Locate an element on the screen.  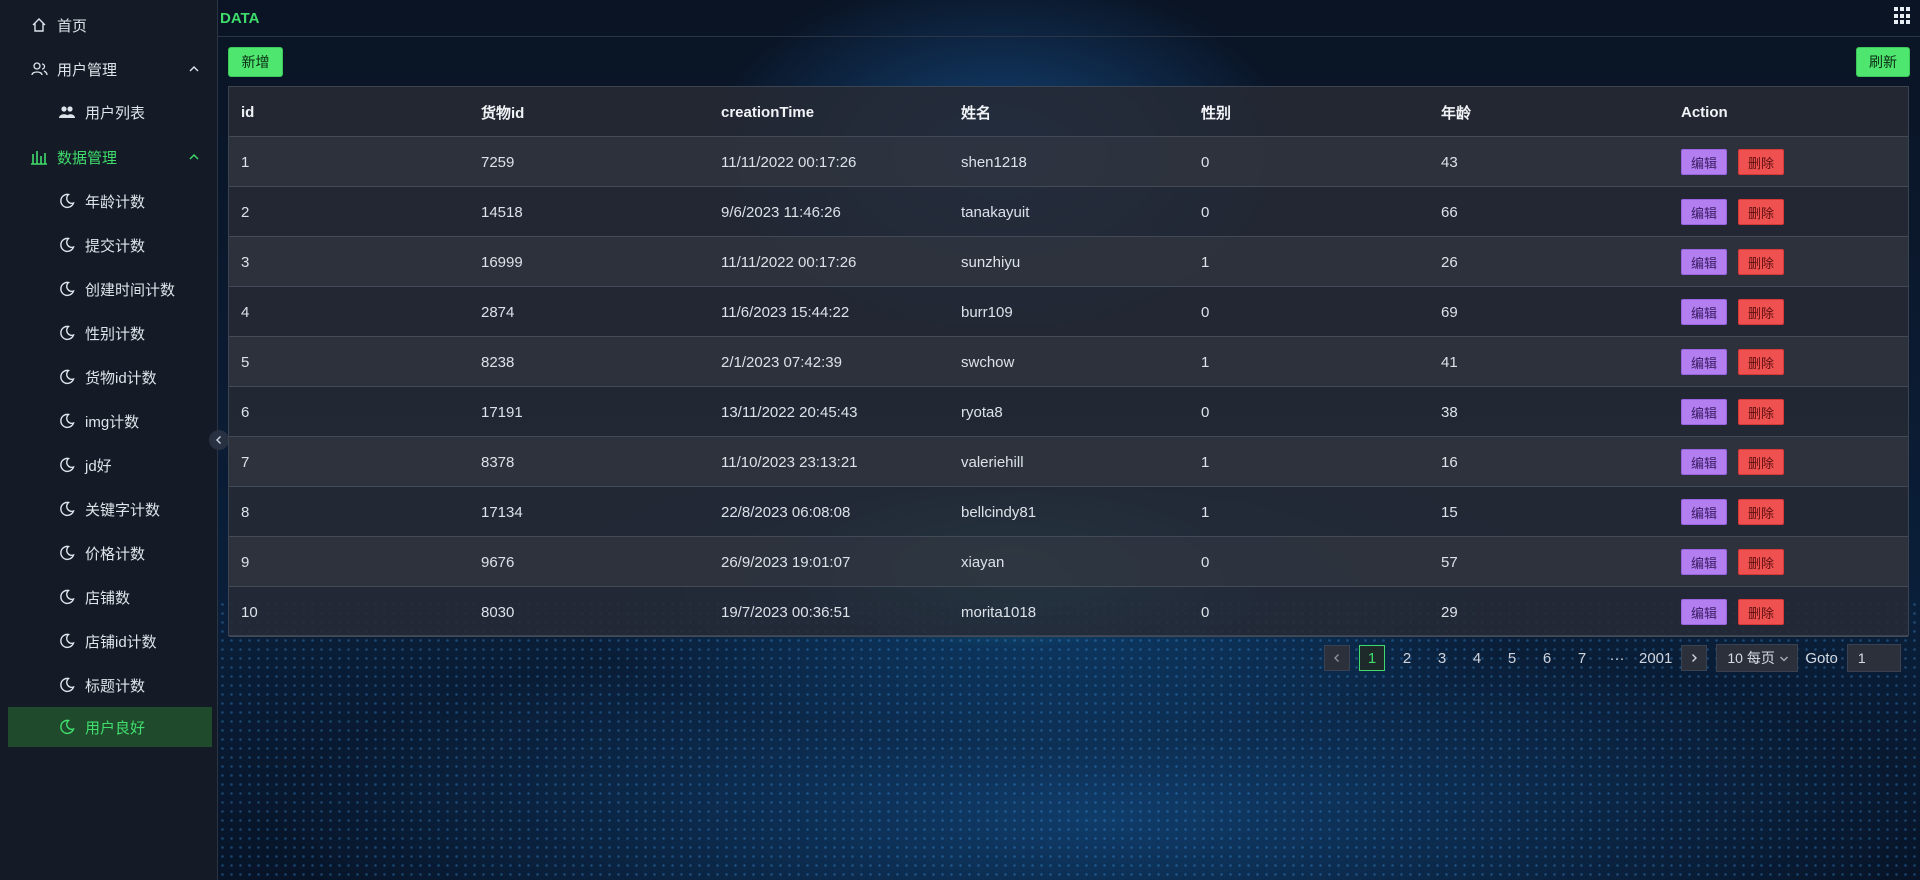
sidebar-item-7: jd好 is located at coordinates (109, 465).